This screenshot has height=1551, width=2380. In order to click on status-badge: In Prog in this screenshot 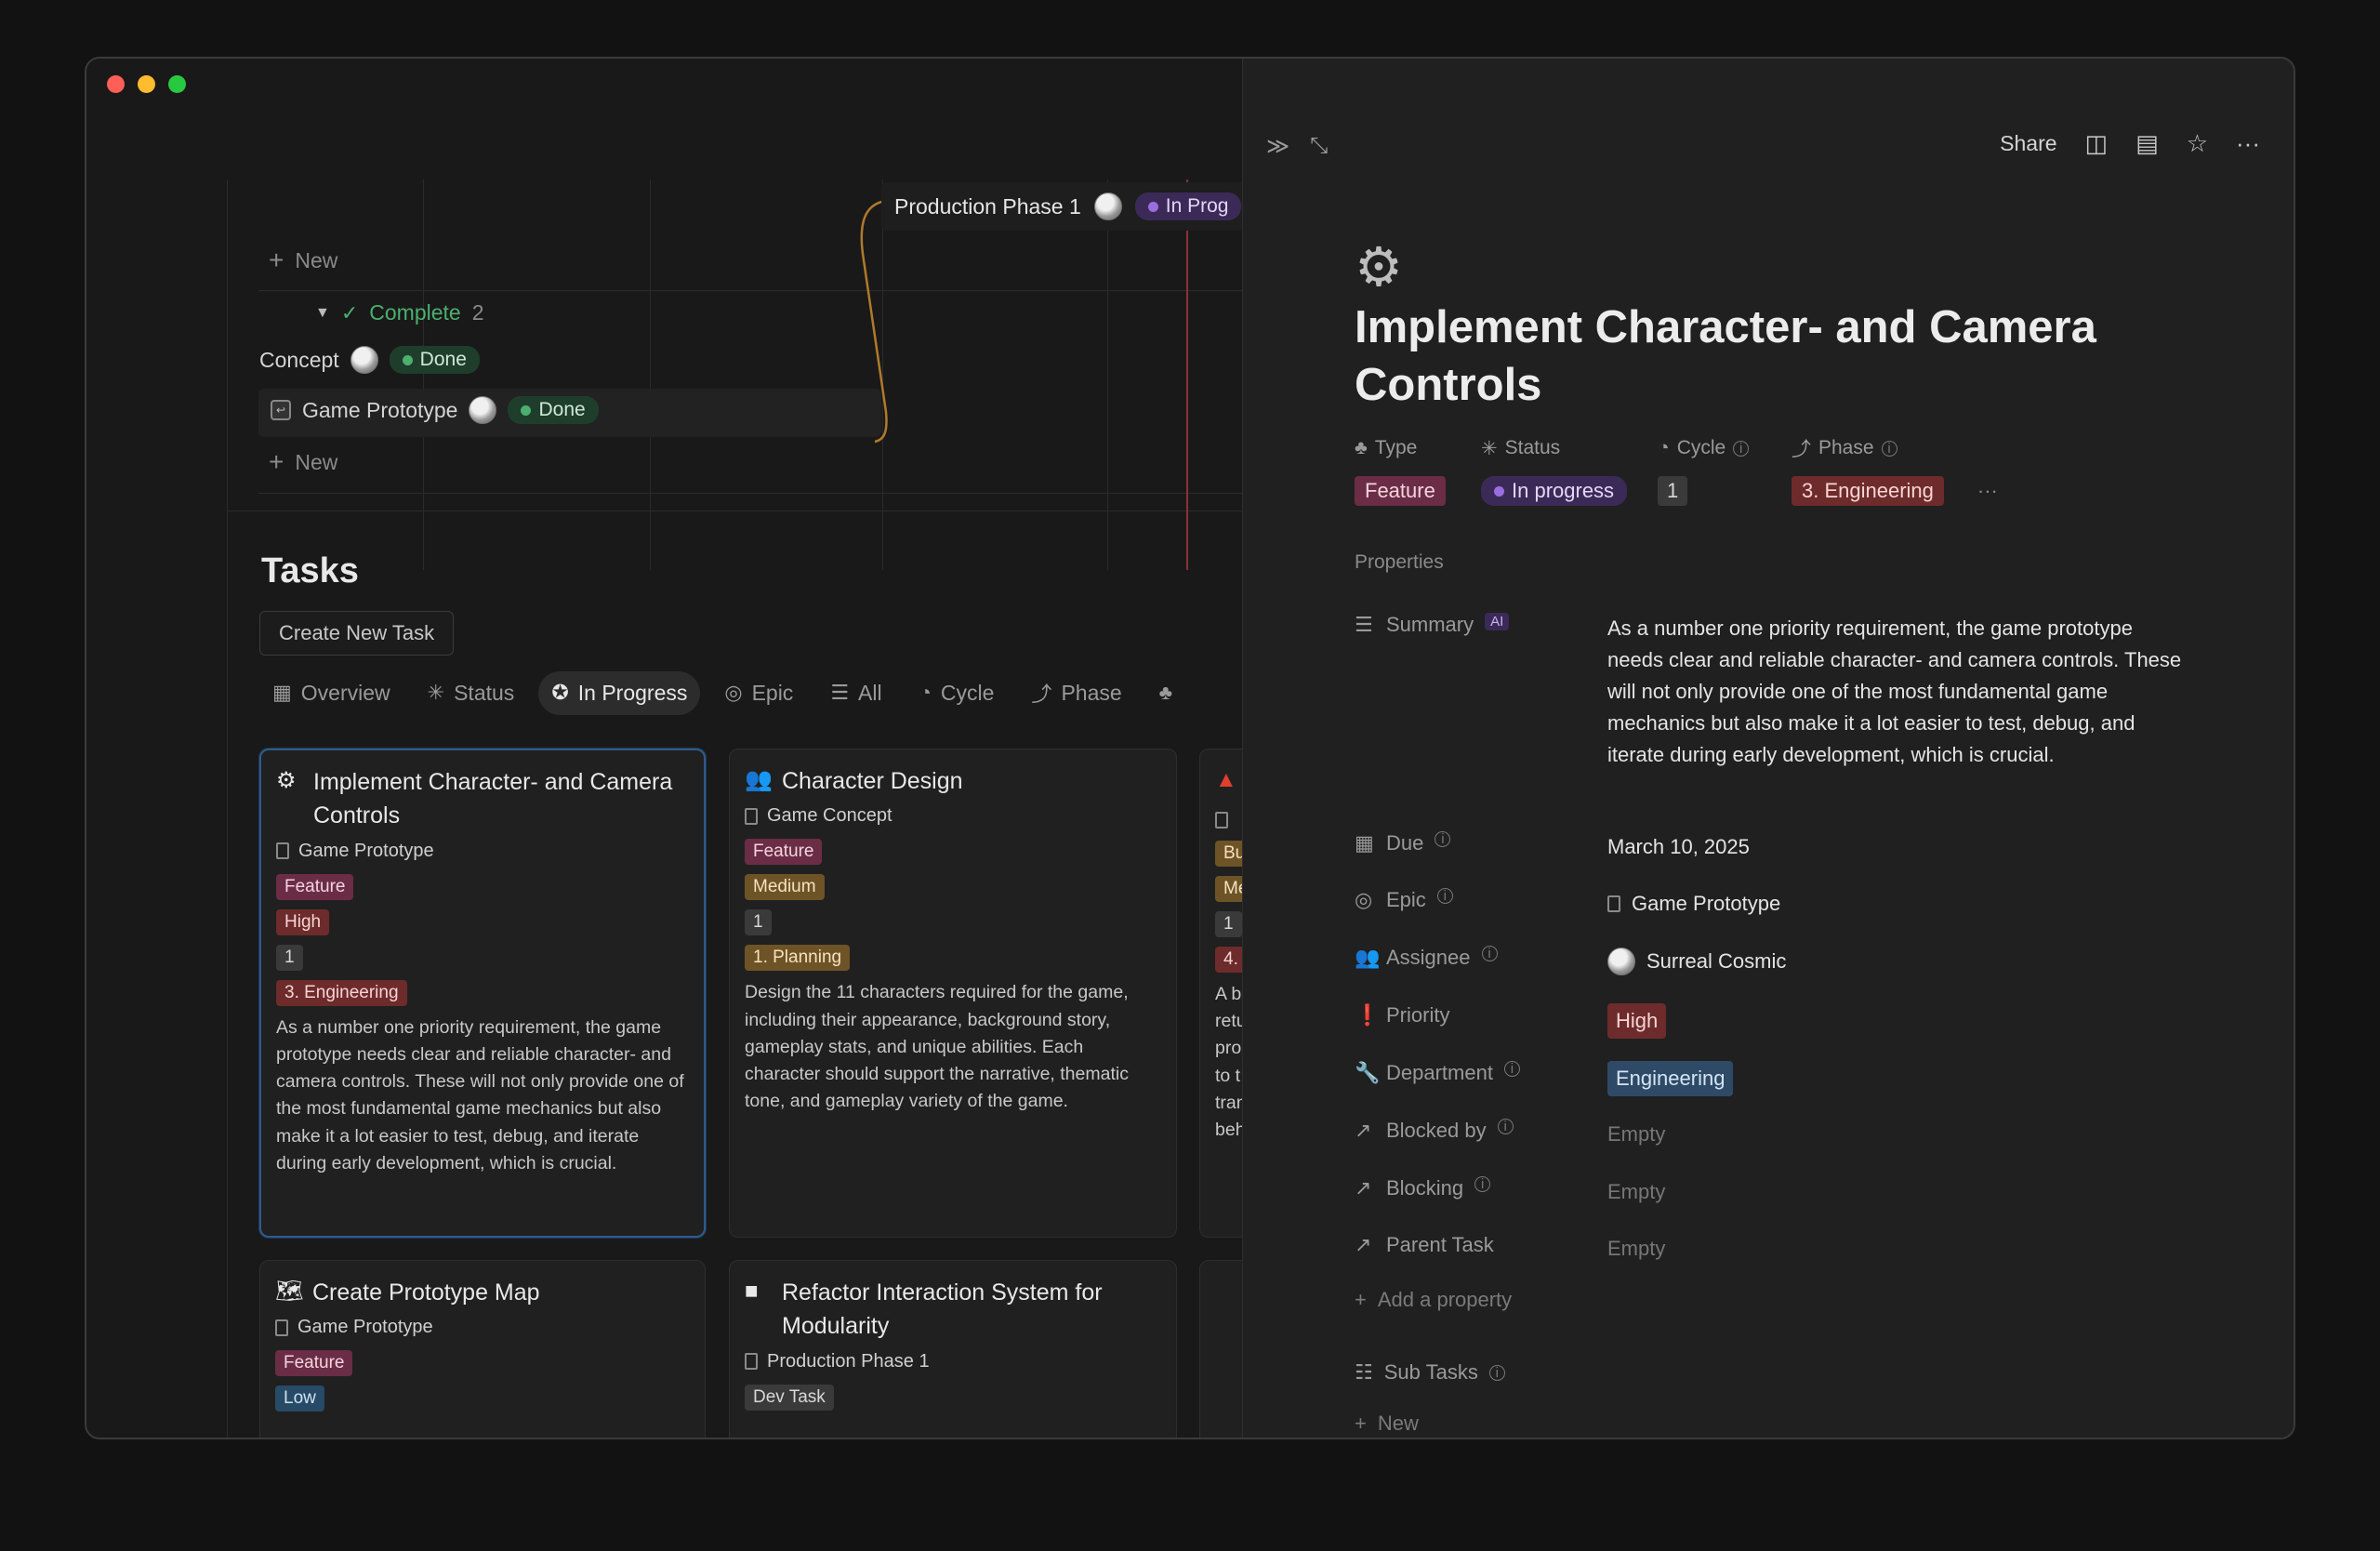, I will do `click(1188, 206)`.